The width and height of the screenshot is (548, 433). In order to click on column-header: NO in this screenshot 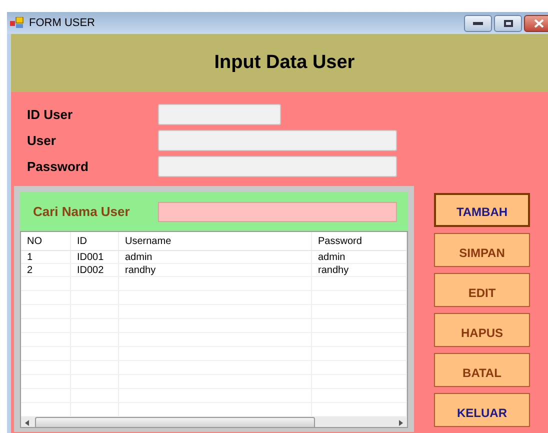, I will do `click(46, 241)`.